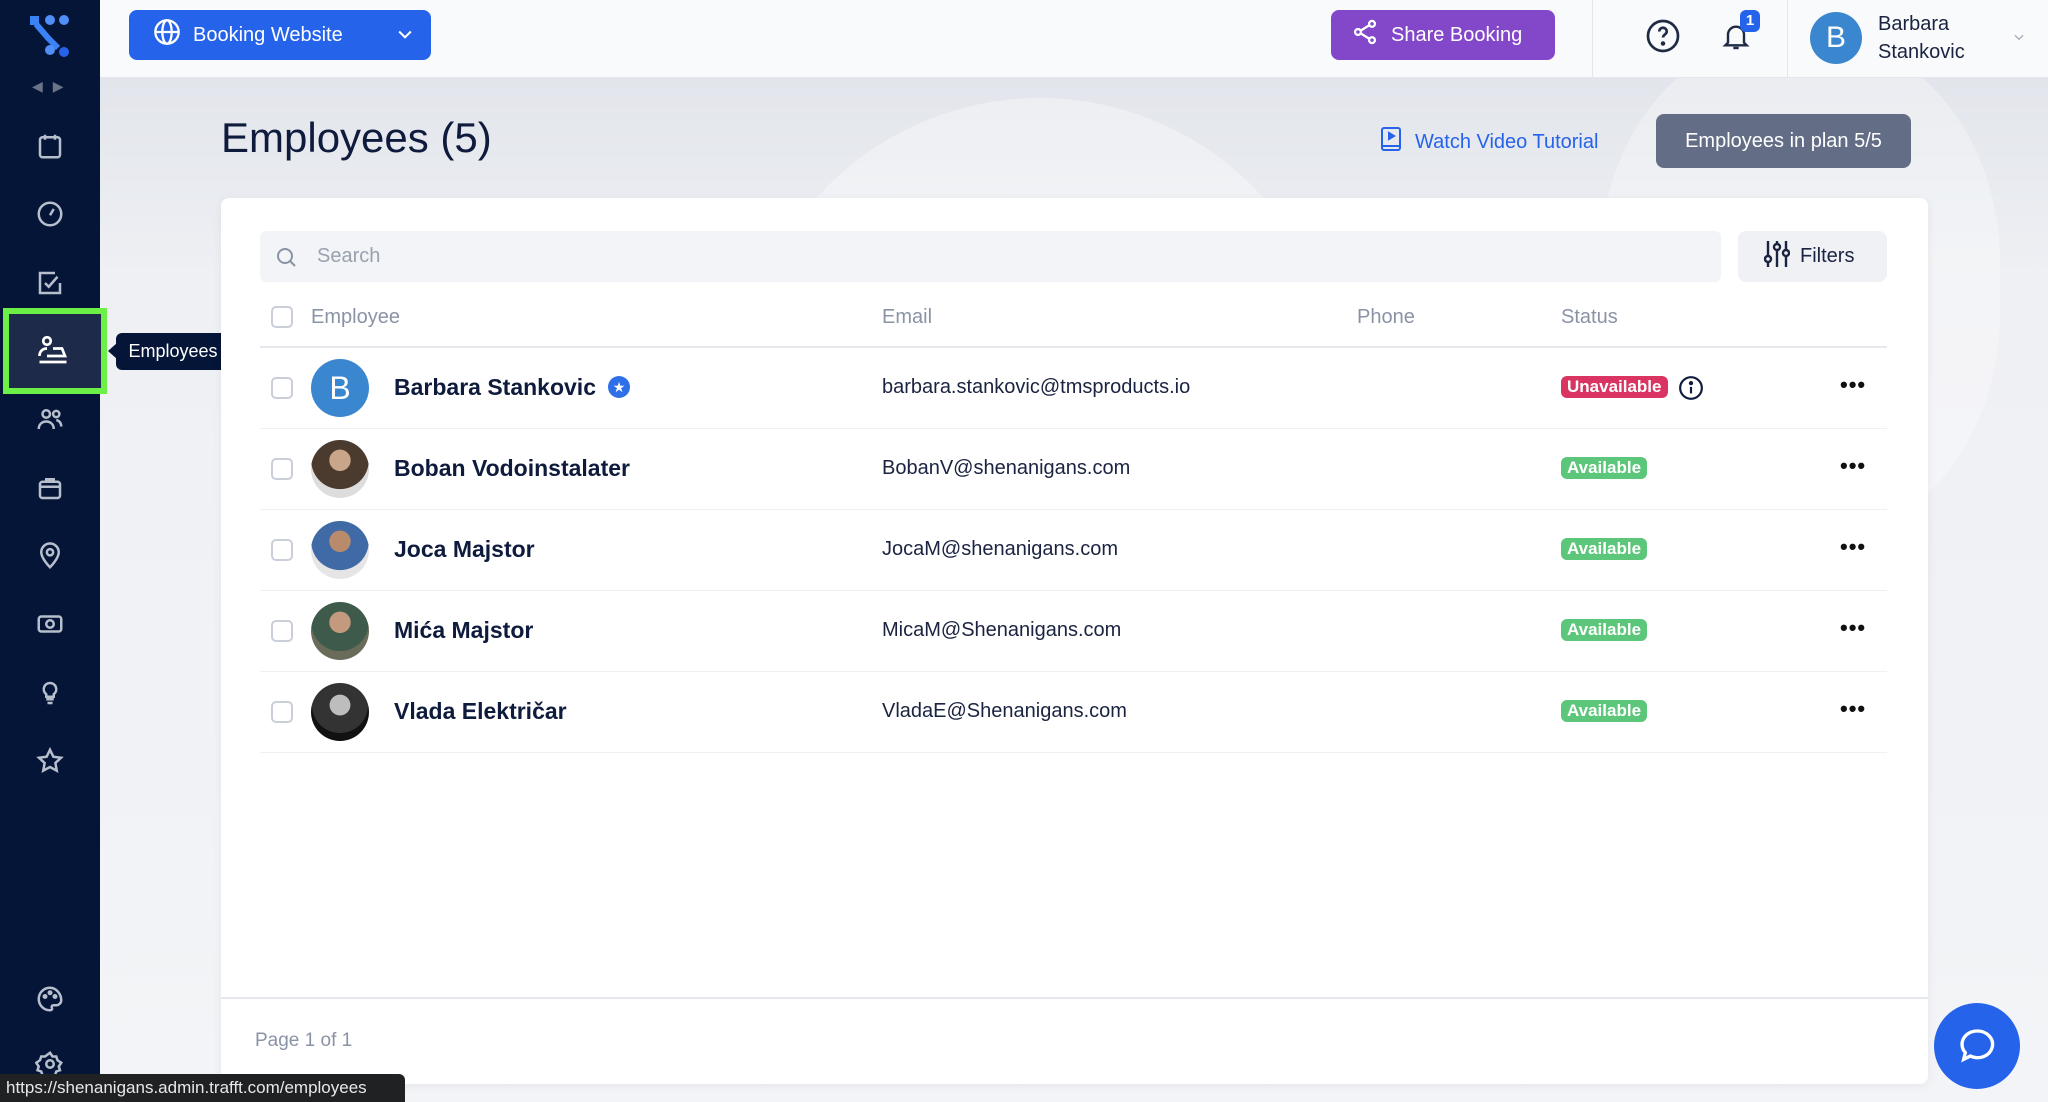  I want to click on employee-email: MicaM@Shenanigans.com, so click(1002, 630).